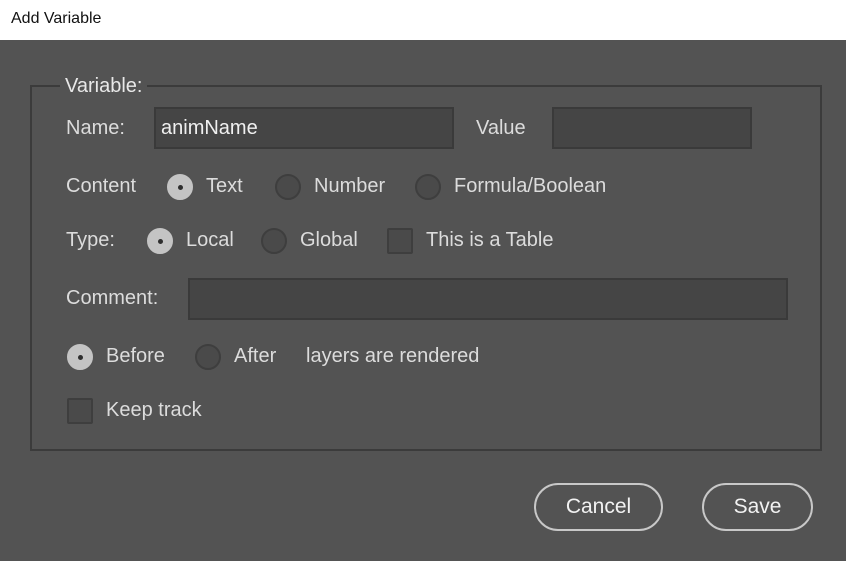 Image resolution: width=846 pixels, height=561 pixels. Describe the element at coordinates (489, 240) in the screenshot. I see `table-checkbox-label: This is a Table` at that location.